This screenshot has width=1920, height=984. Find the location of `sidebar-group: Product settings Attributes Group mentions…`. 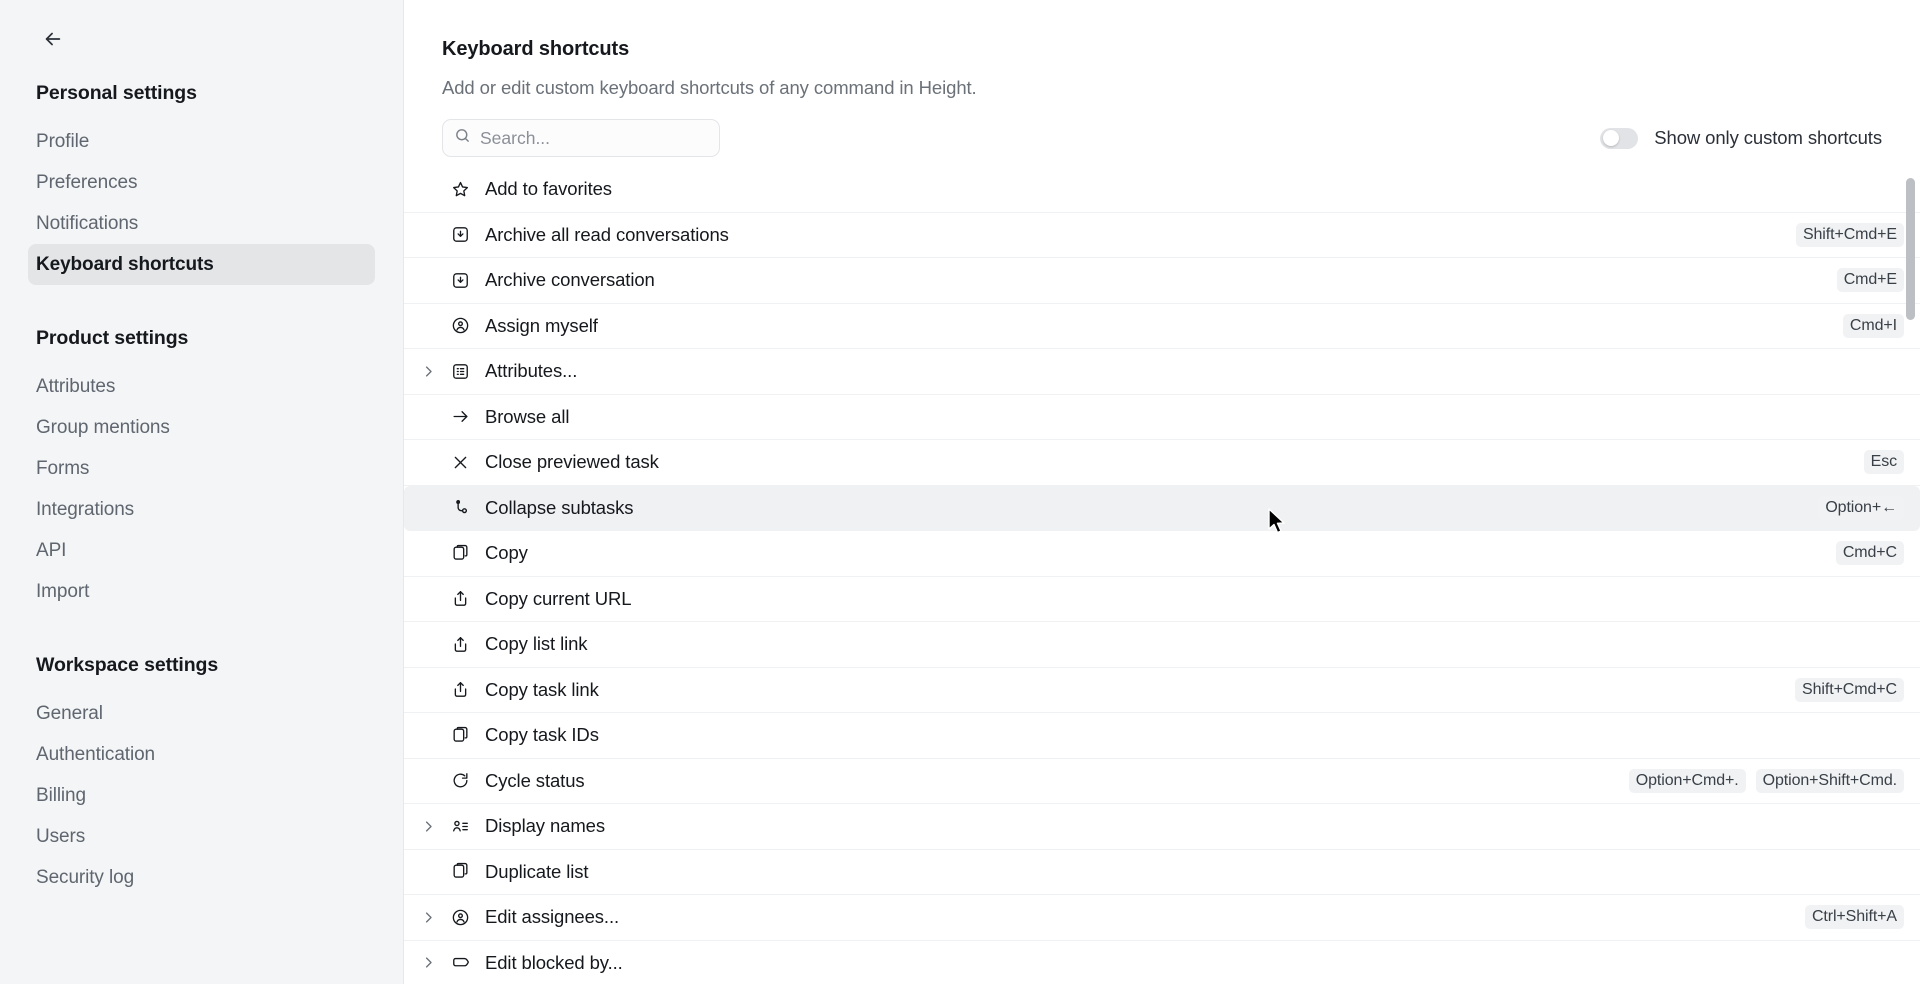

sidebar-group: Product settings Attributes Group mentions… is located at coordinates (201, 469).